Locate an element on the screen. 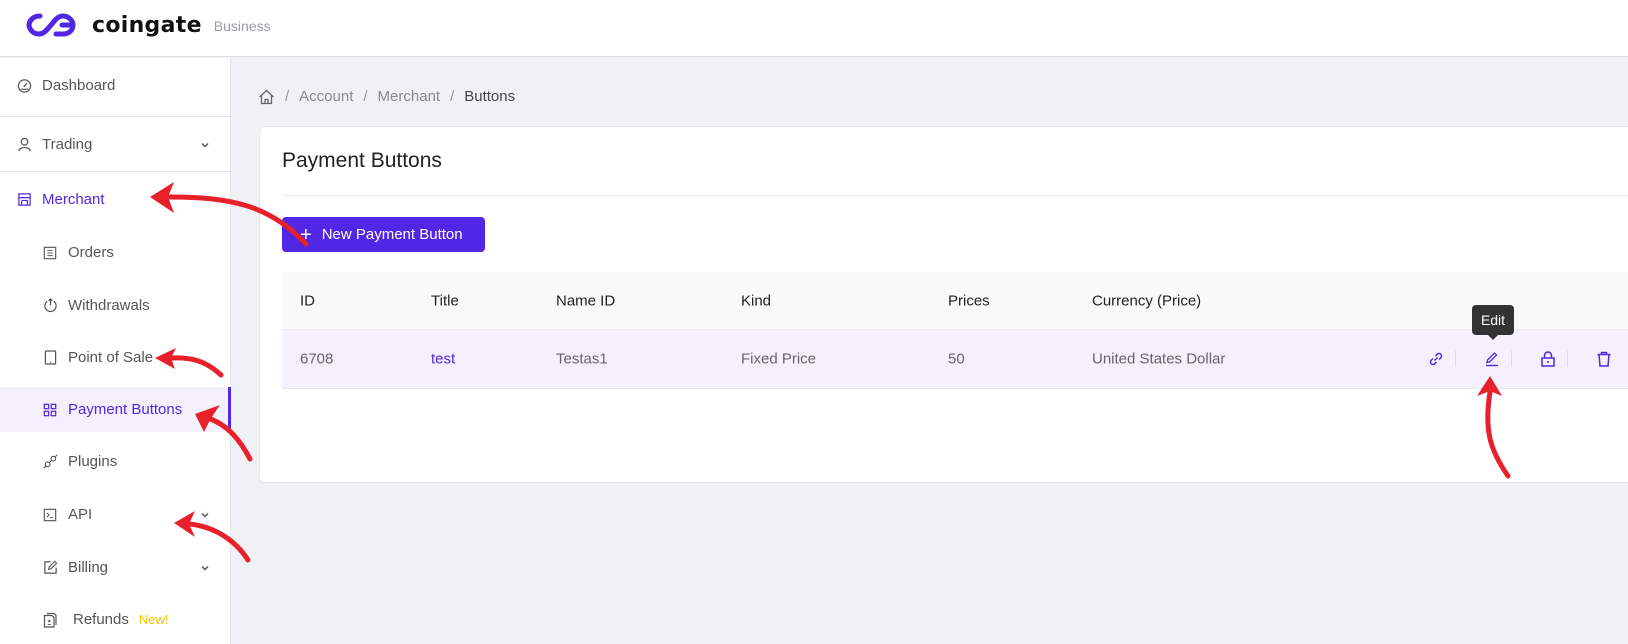  cell-name-id: Testas1 is located at coordinates (582, 359).